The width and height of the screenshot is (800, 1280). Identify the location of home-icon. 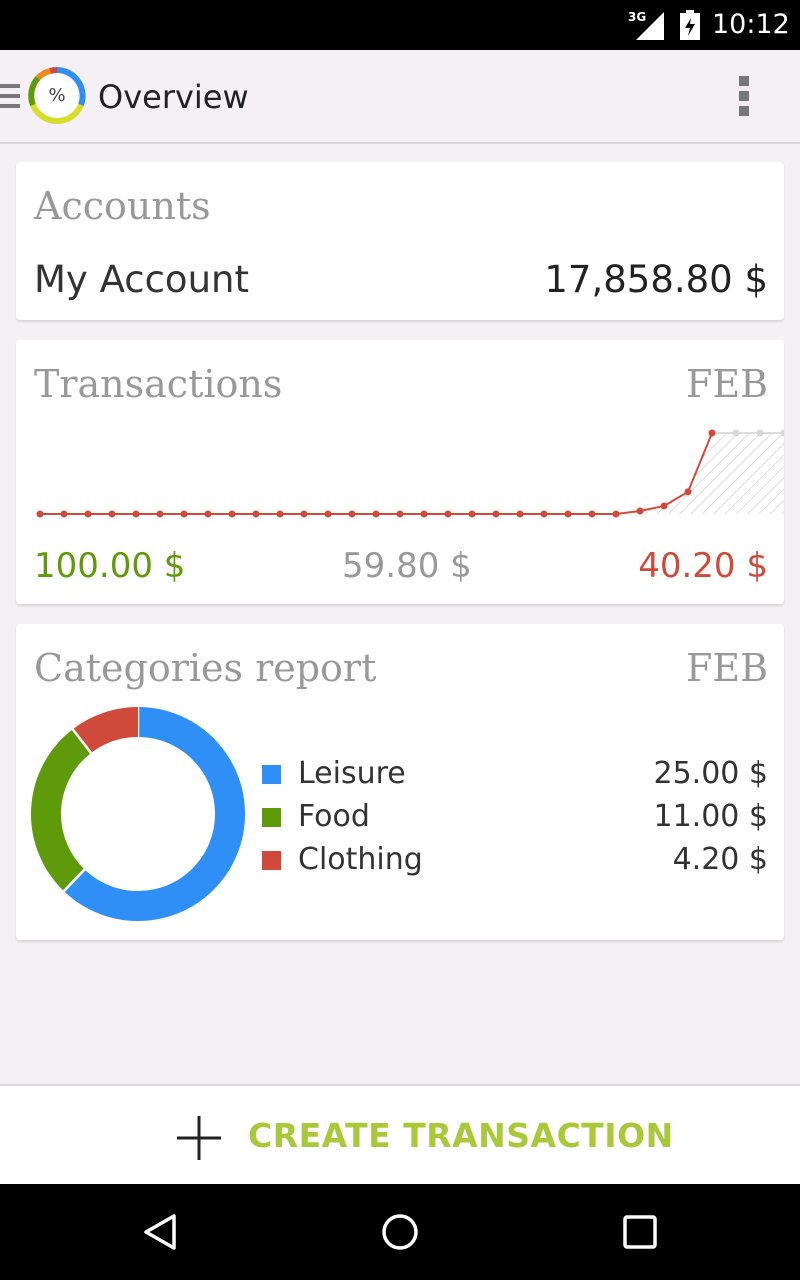
(400, 1232).